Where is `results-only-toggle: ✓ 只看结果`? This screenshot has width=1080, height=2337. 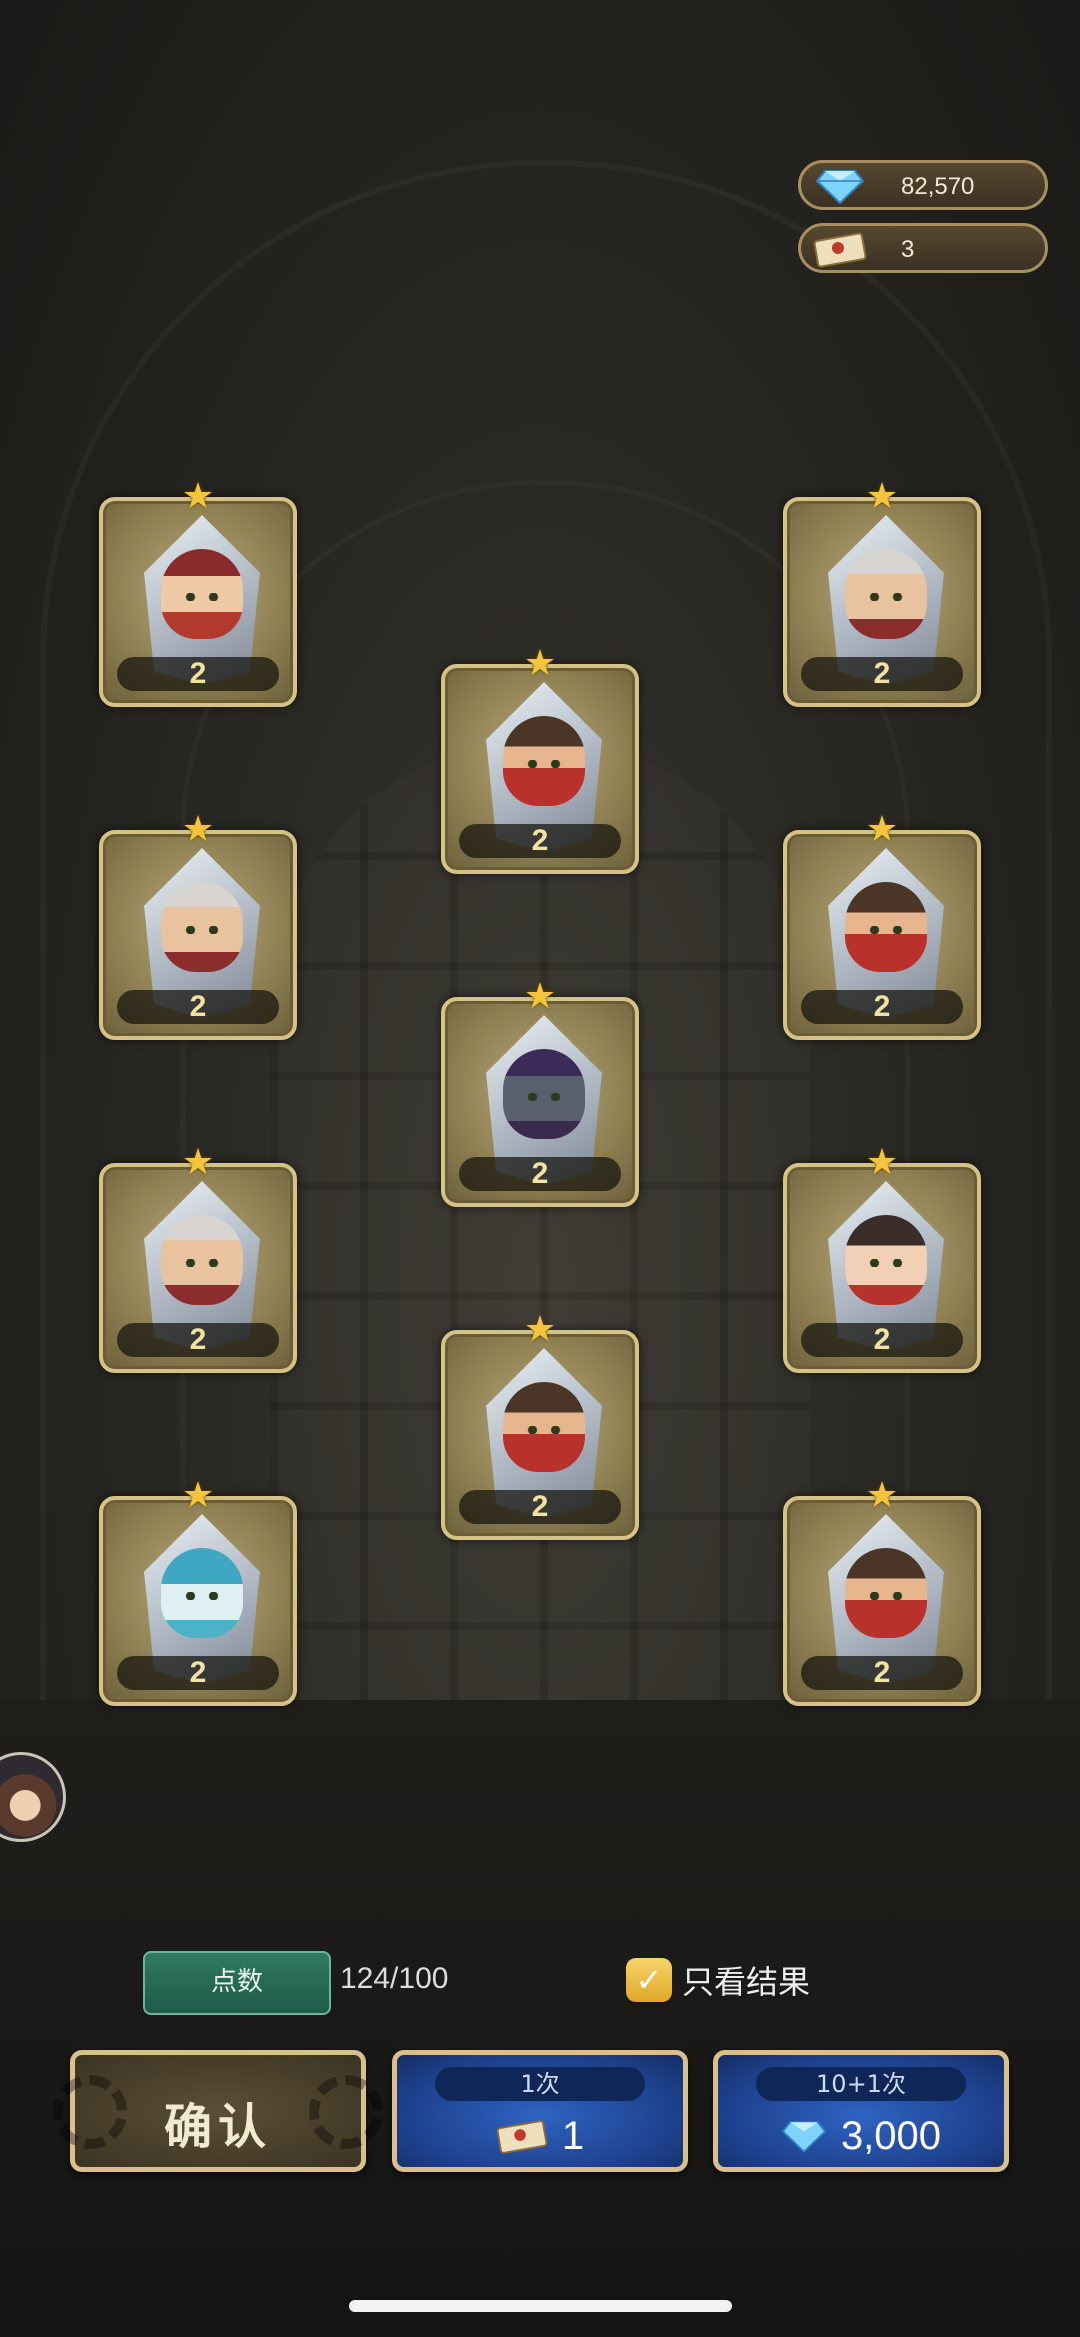 results-only-toggle: ✓ 只看结果 is located at coordinates (718, 1980).